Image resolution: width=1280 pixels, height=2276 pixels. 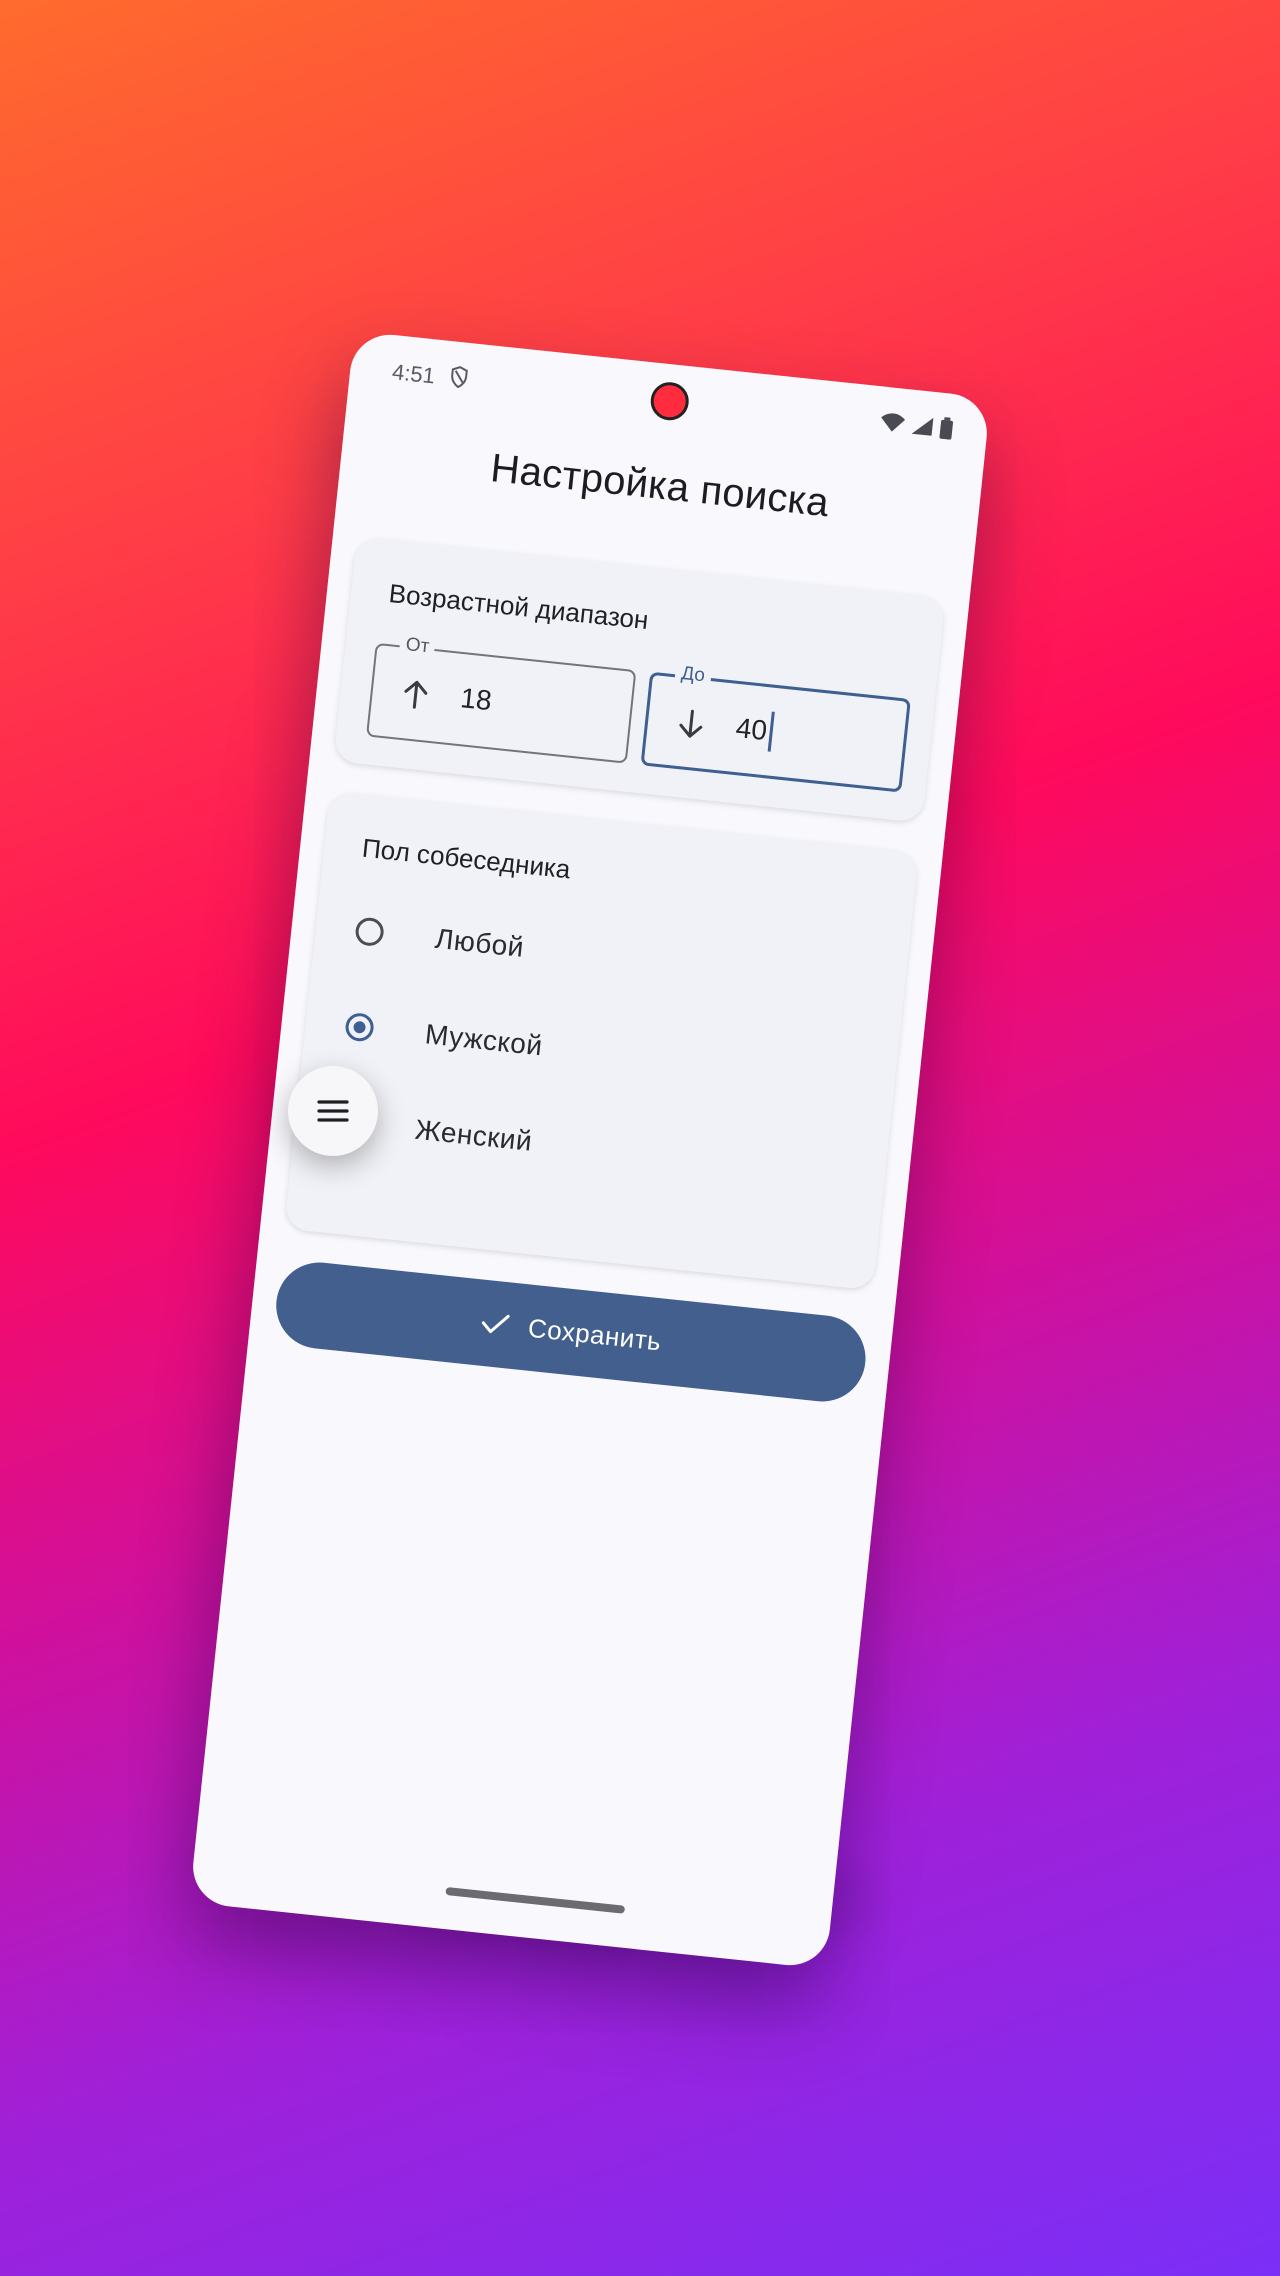 I want to click on gender-option-male: Мужской, so click(x=595, y=1052).